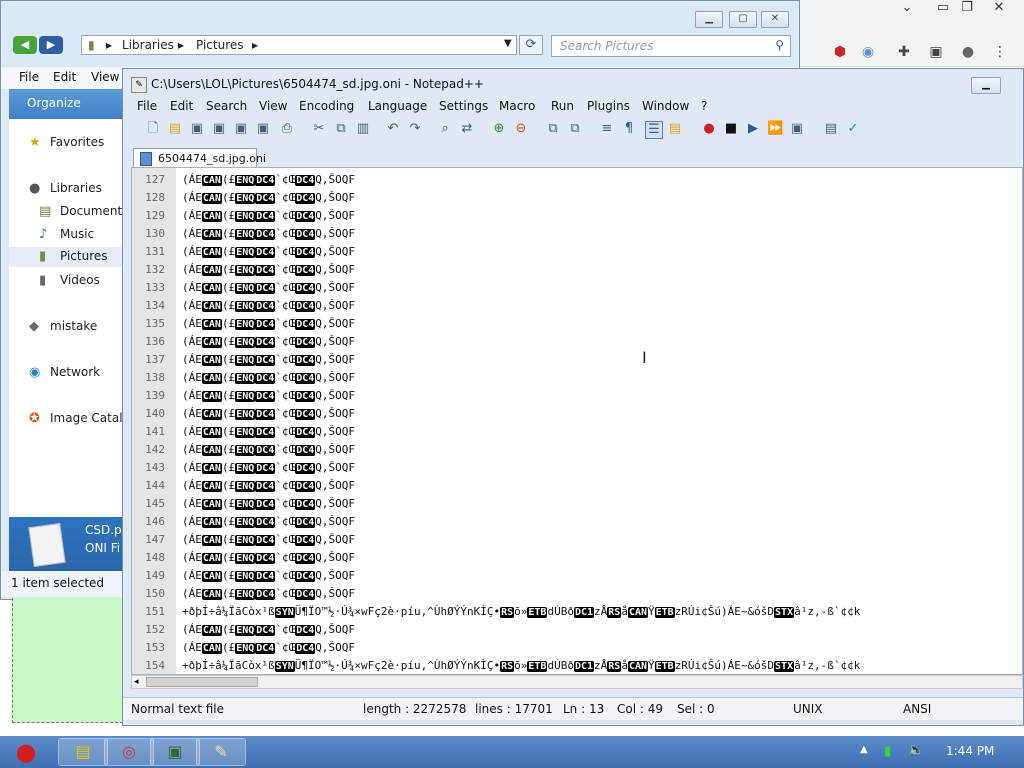 The image size is (1024, 768). What do you see at coordinates (273, 106) in the screenshot?
I see `npp-menu-view: View` at bounding box center [273, 106].